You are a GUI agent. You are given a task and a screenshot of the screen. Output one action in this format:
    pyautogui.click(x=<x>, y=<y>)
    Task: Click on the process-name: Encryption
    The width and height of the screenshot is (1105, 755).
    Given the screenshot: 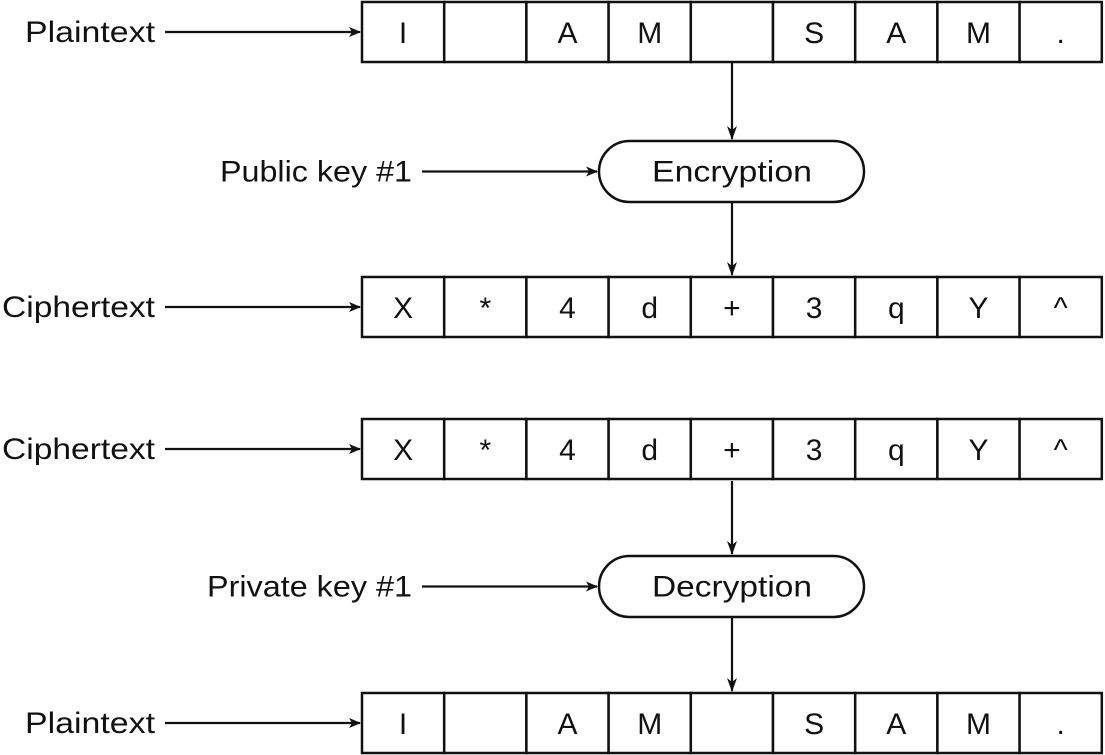 What is the action you would take?
    pyautogui.click(x=732, y=172)
    